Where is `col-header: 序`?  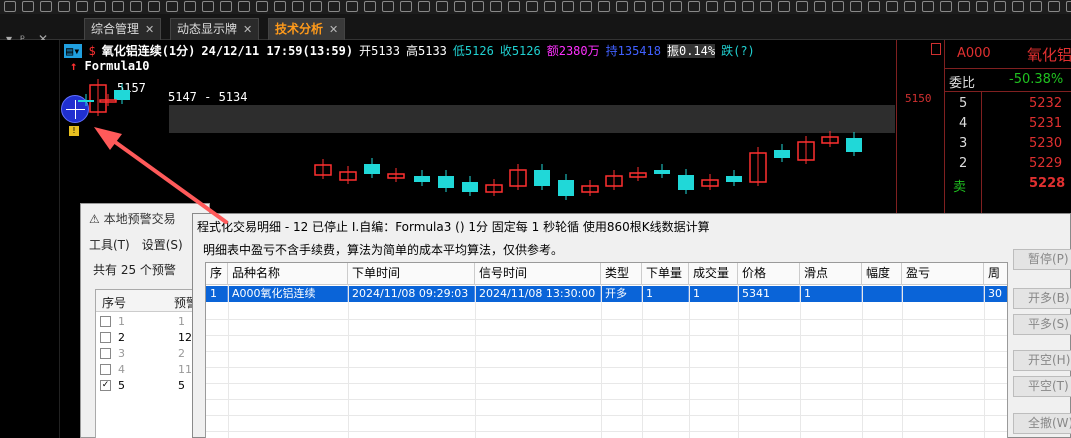 col-header: 序 is located at coordinates (217, 274).